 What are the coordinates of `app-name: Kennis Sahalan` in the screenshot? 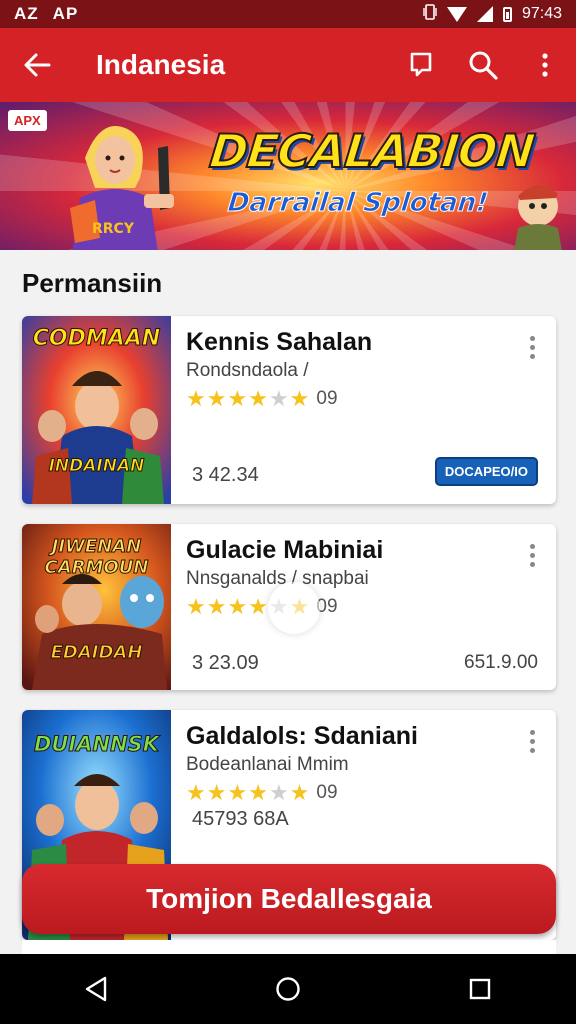 It's located at (279, 342).